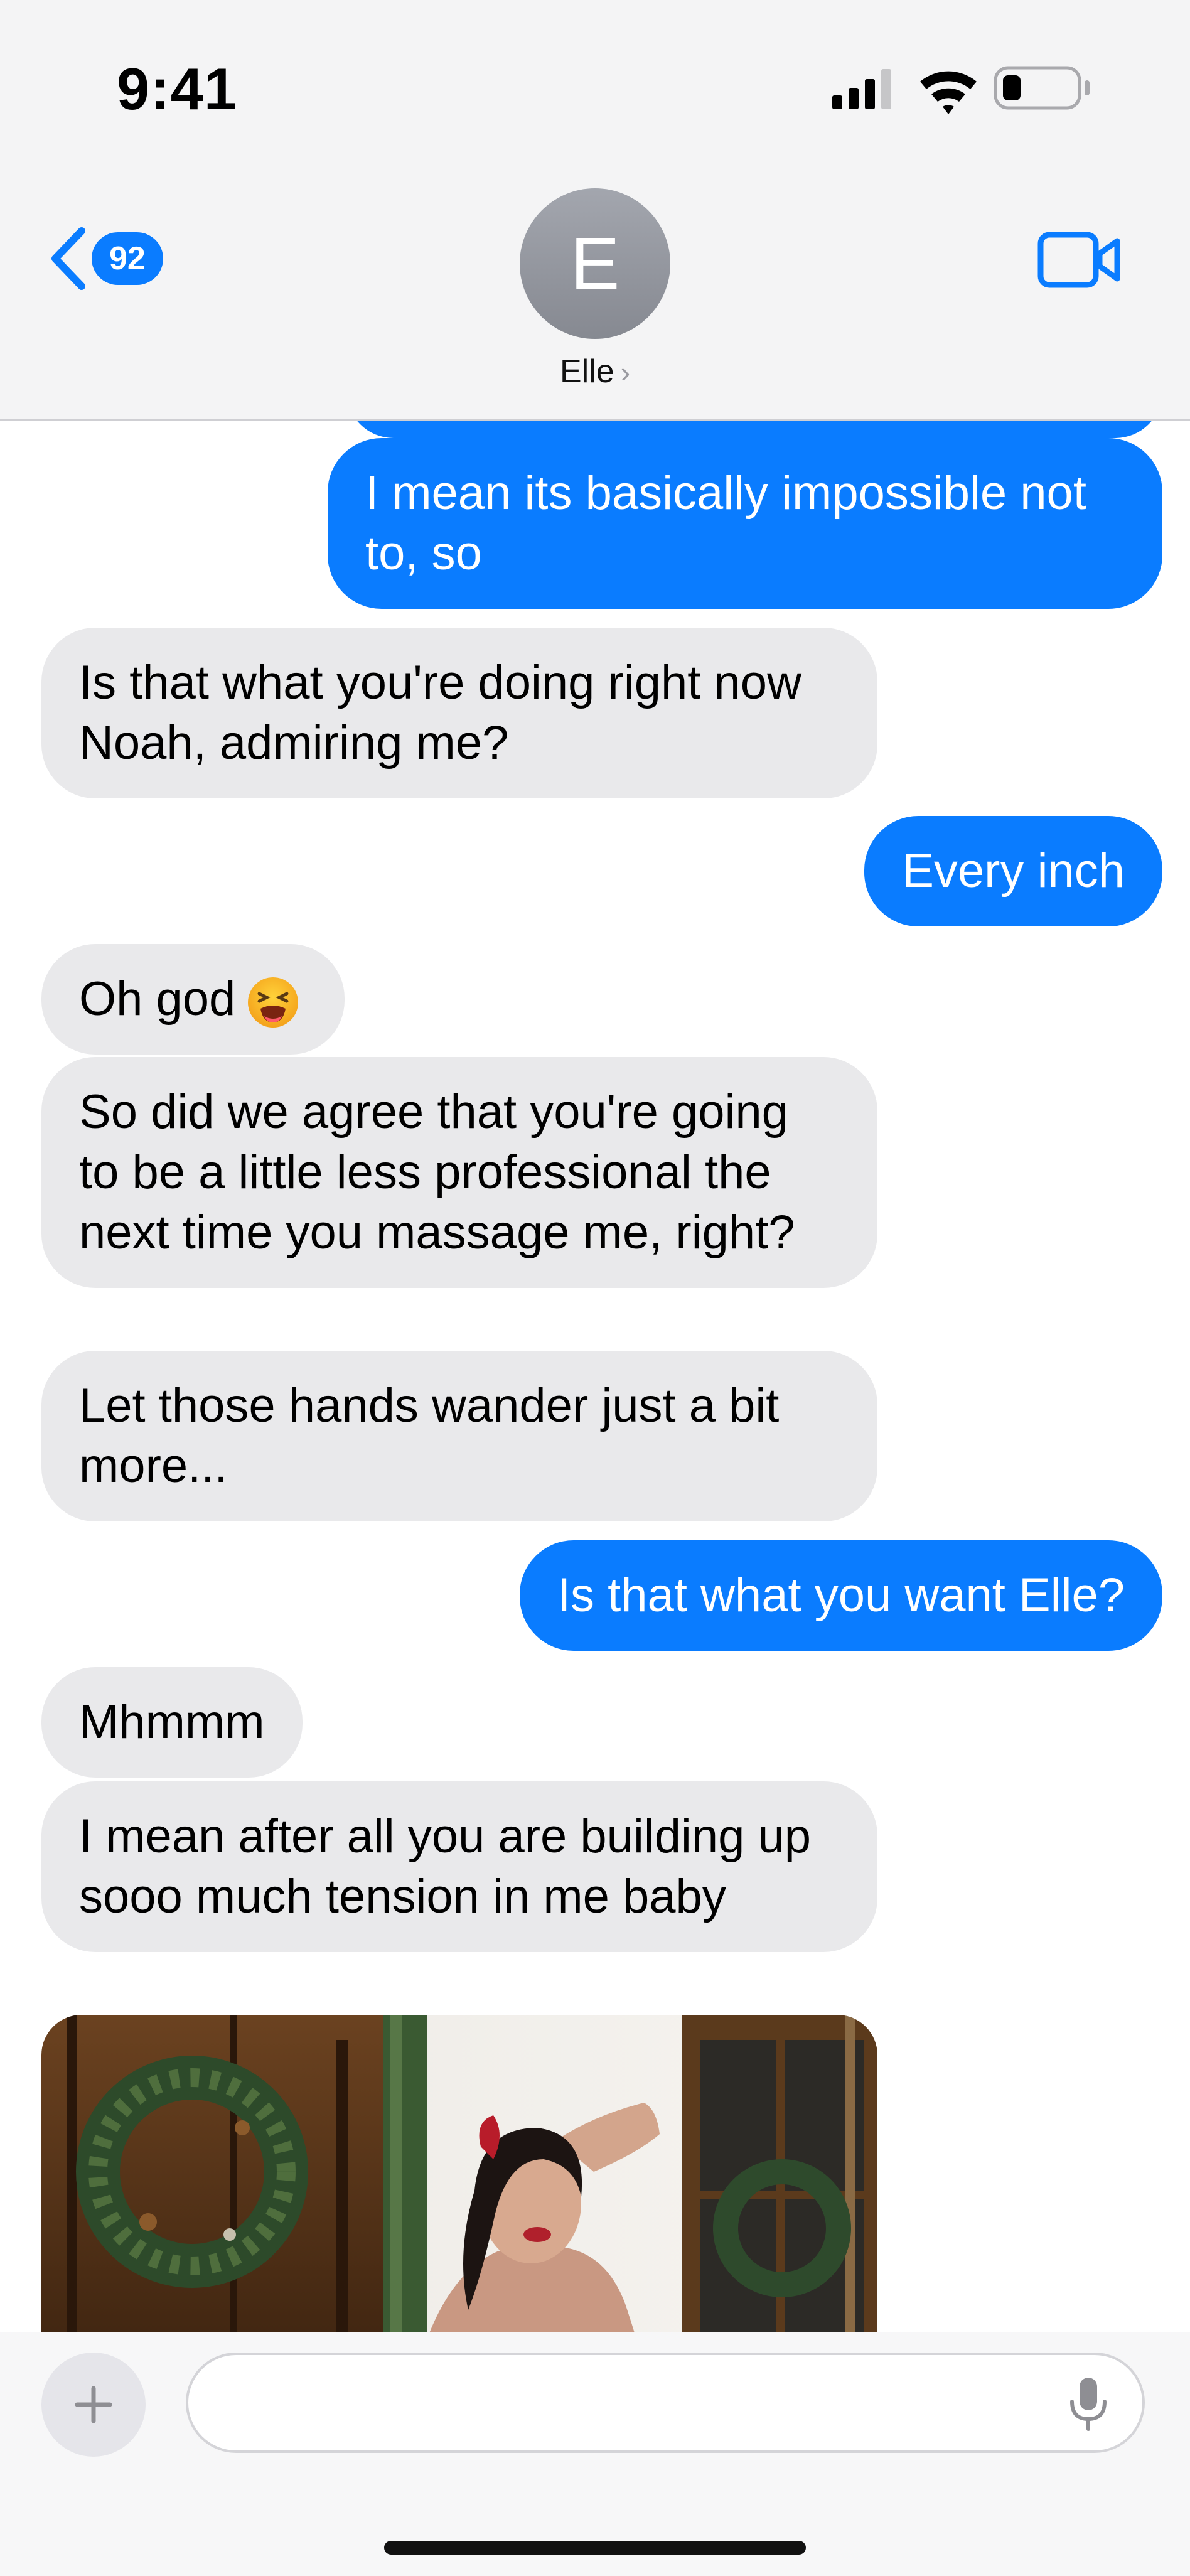  I want to click on photo-image, so click(459, 2173).